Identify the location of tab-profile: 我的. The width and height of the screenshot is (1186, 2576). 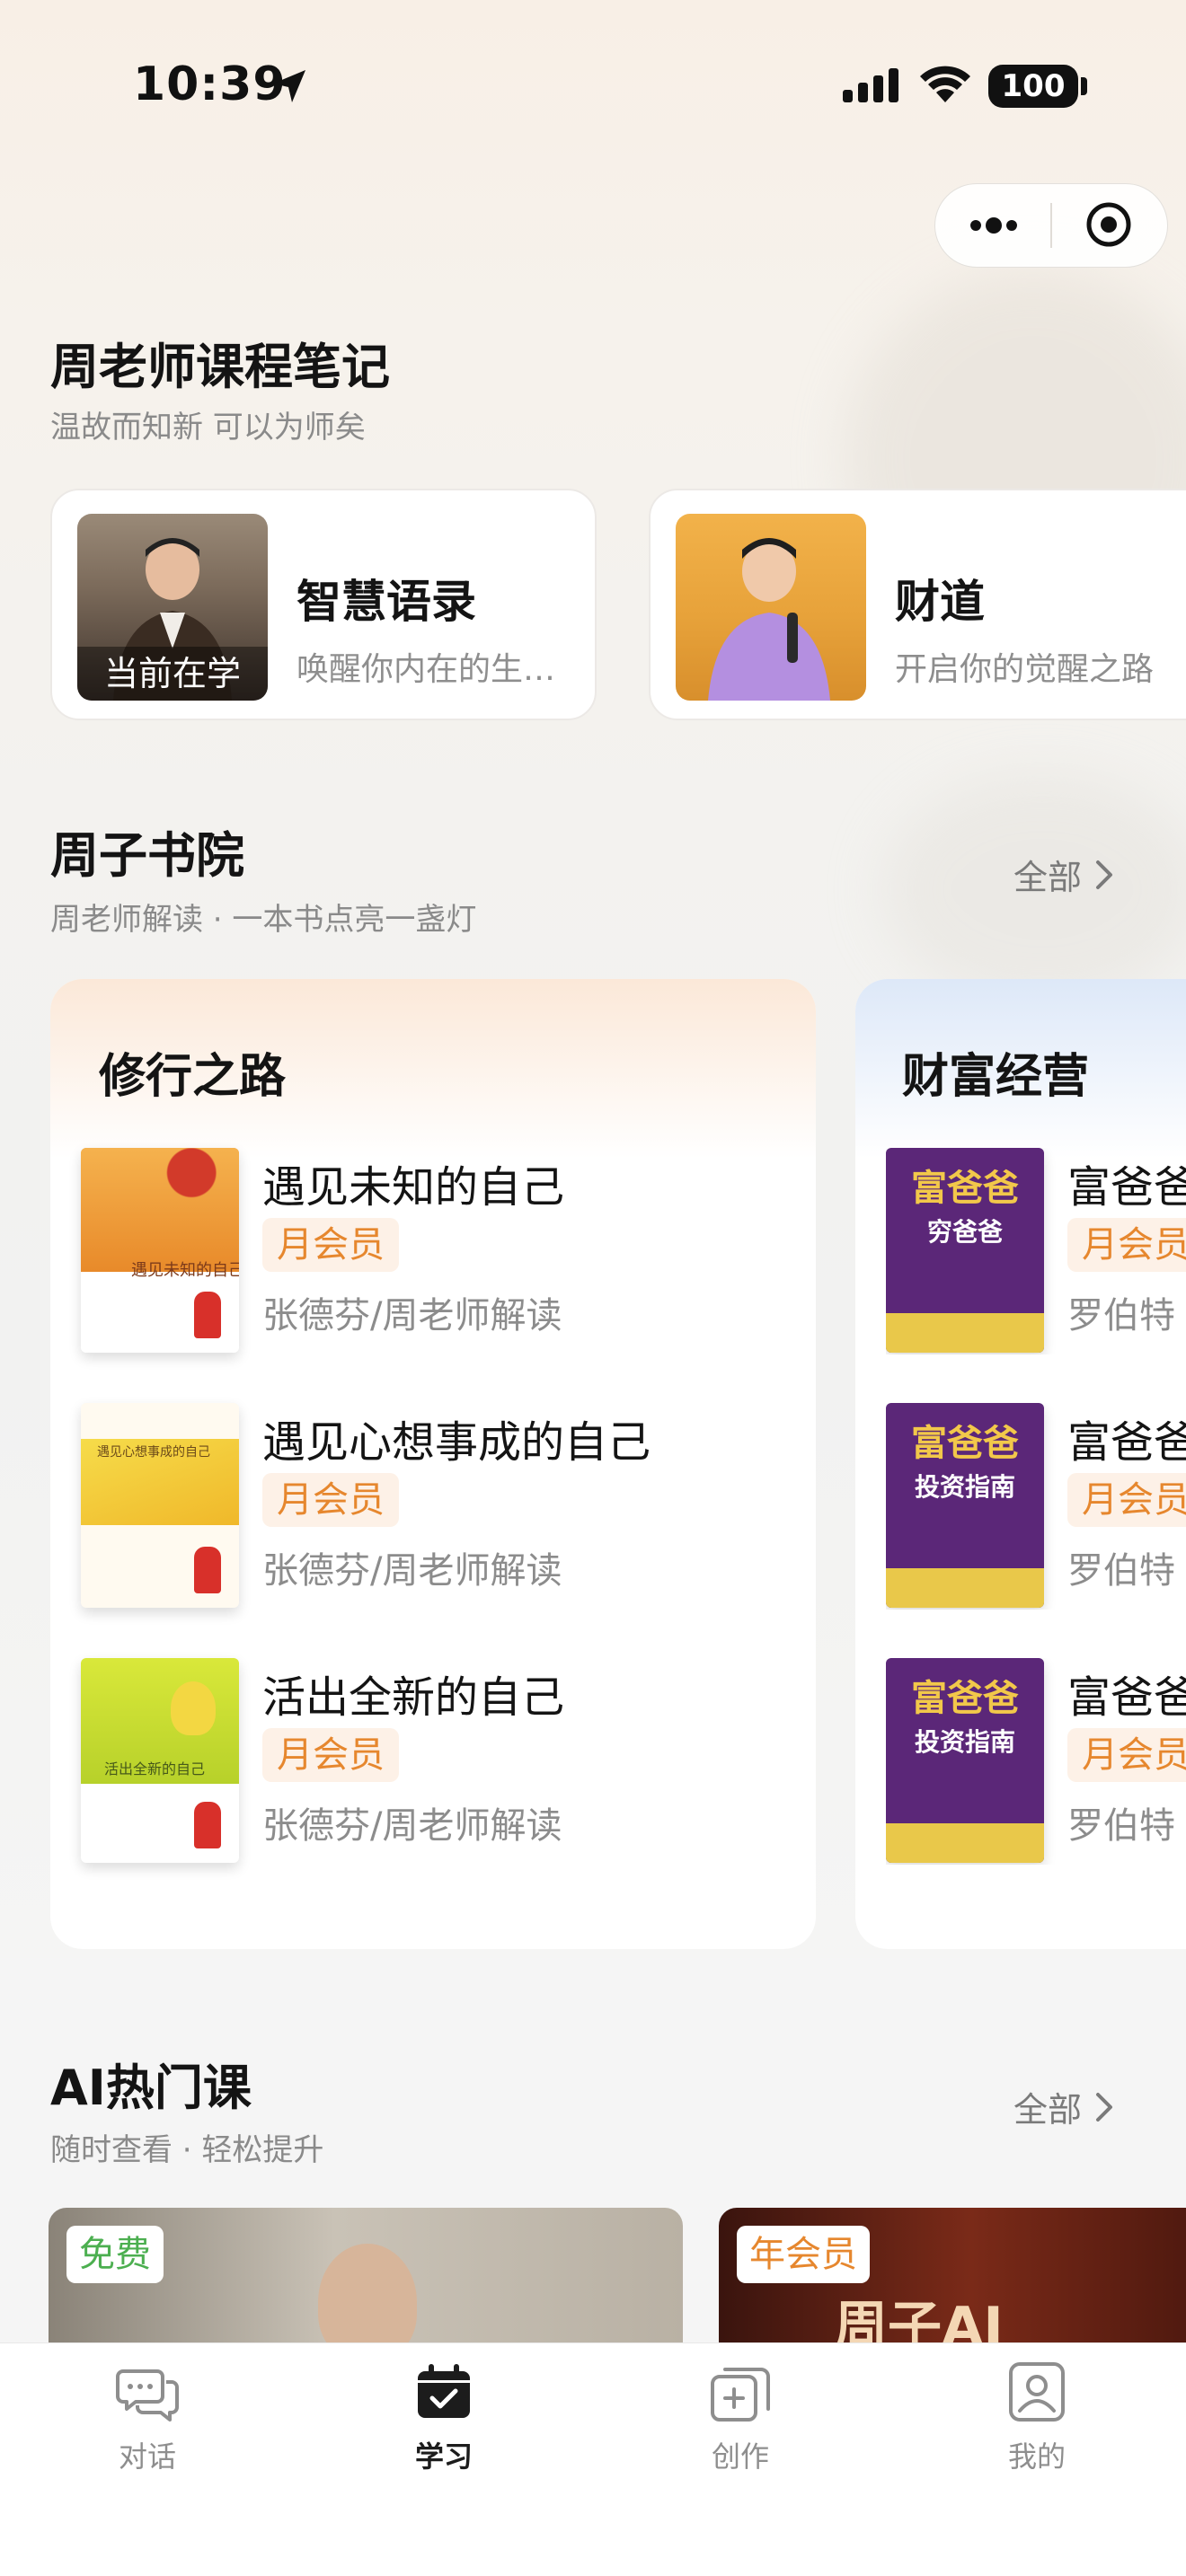
(1037, 2427).